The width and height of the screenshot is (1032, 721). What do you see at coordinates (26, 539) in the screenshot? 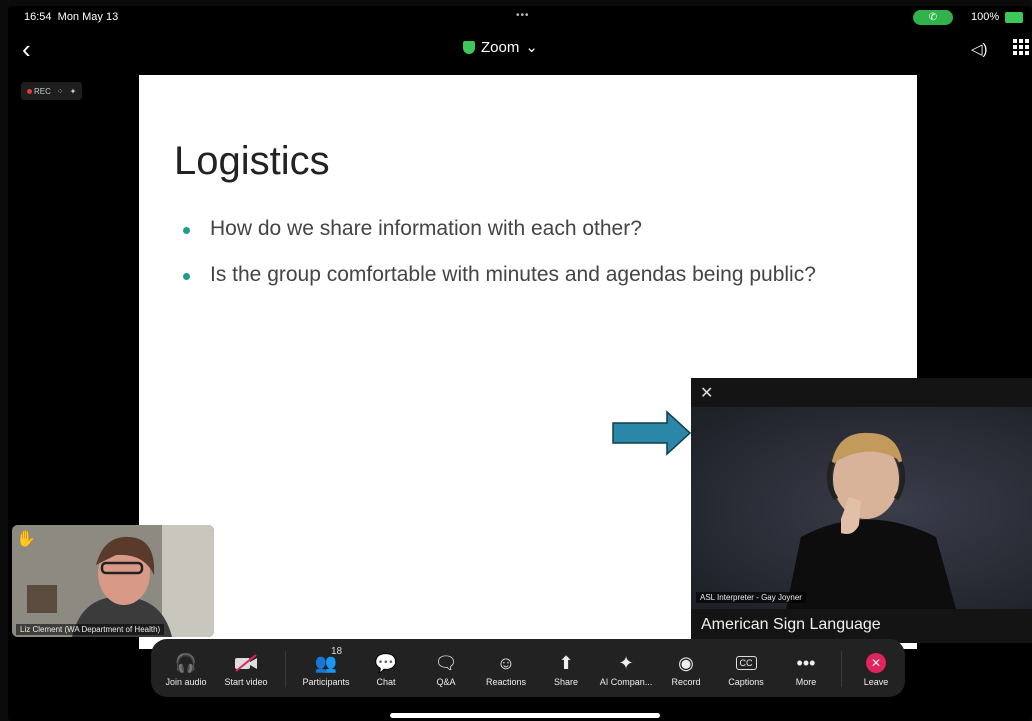
I see `raised-hand-icon: ✋` at bounding box center [26, 539].